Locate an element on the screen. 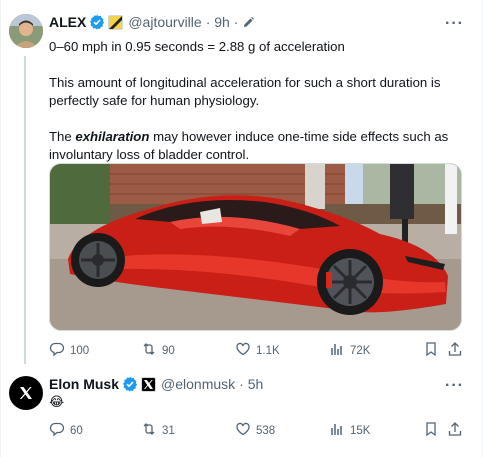 This screenshot has width=483, height=457. avatar-elon-musk is located at coordinates (26, 393).